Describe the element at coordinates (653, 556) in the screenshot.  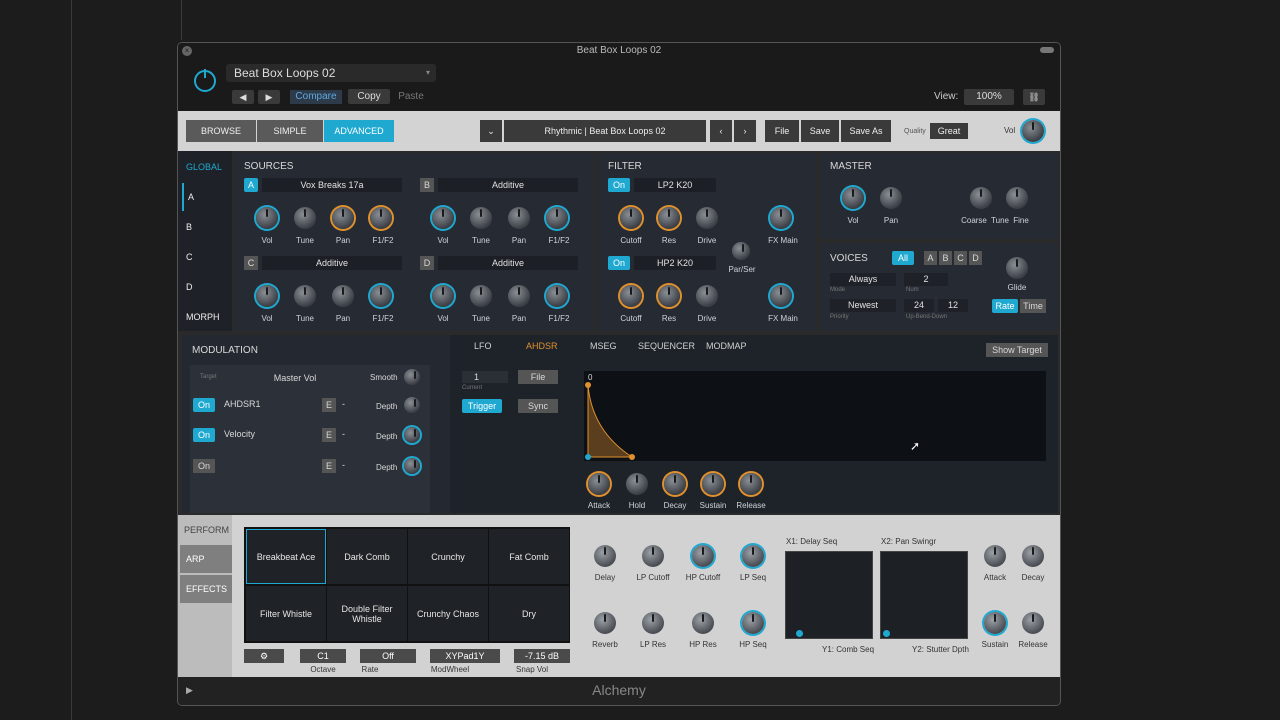
I see `lp-cutoff-knob` at that location.